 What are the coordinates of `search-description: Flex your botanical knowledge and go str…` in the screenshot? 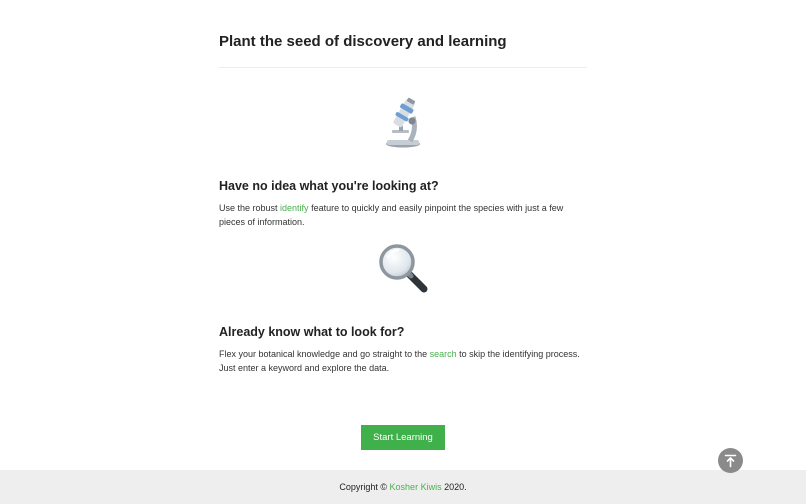 It's located at (403, 361).